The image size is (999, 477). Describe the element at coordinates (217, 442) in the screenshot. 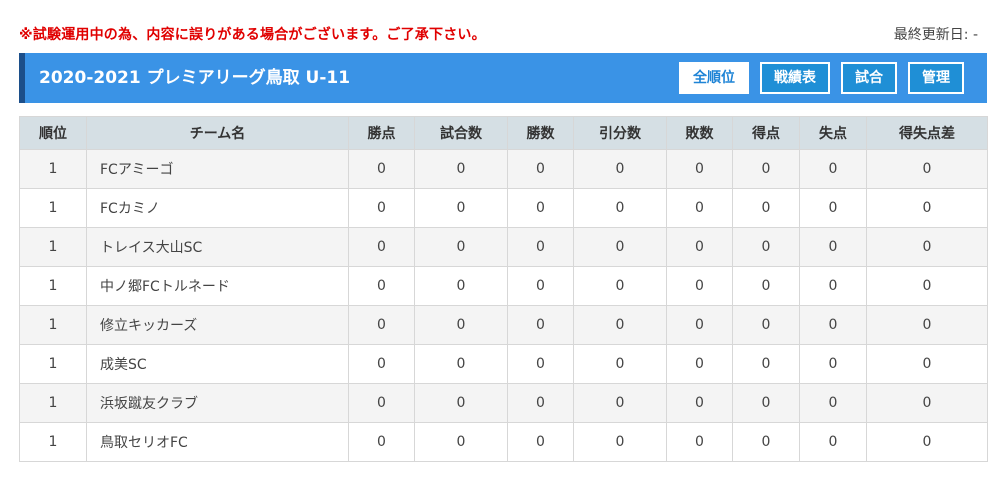

I see `cell-team-name: 鳥取セリオFC` at that location.